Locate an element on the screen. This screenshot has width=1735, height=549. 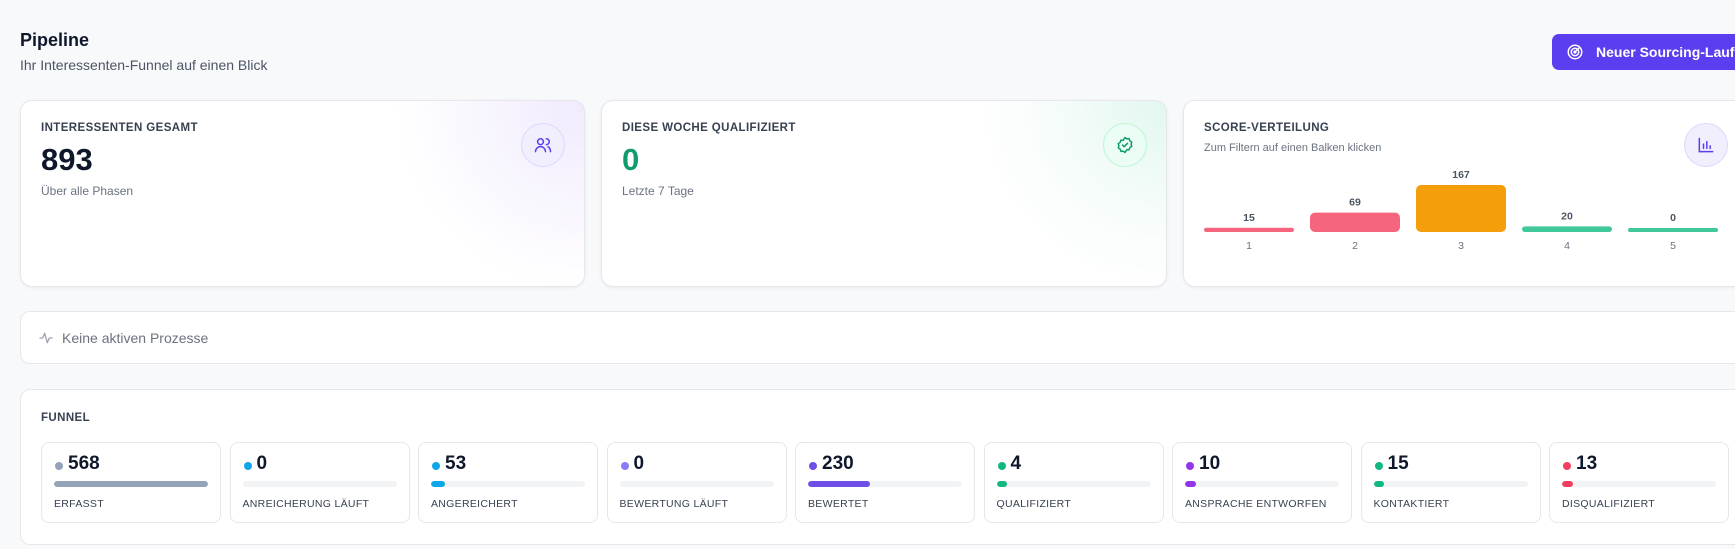
stat-value: 893 is located at coordinates (67, 159).